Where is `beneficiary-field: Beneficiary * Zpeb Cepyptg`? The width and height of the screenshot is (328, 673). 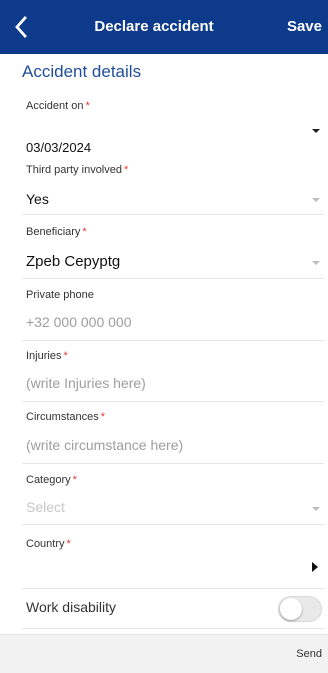 beneficiary-field: Beneficiary * Zpeb Cepyptg is located at coordinates (173, 247).